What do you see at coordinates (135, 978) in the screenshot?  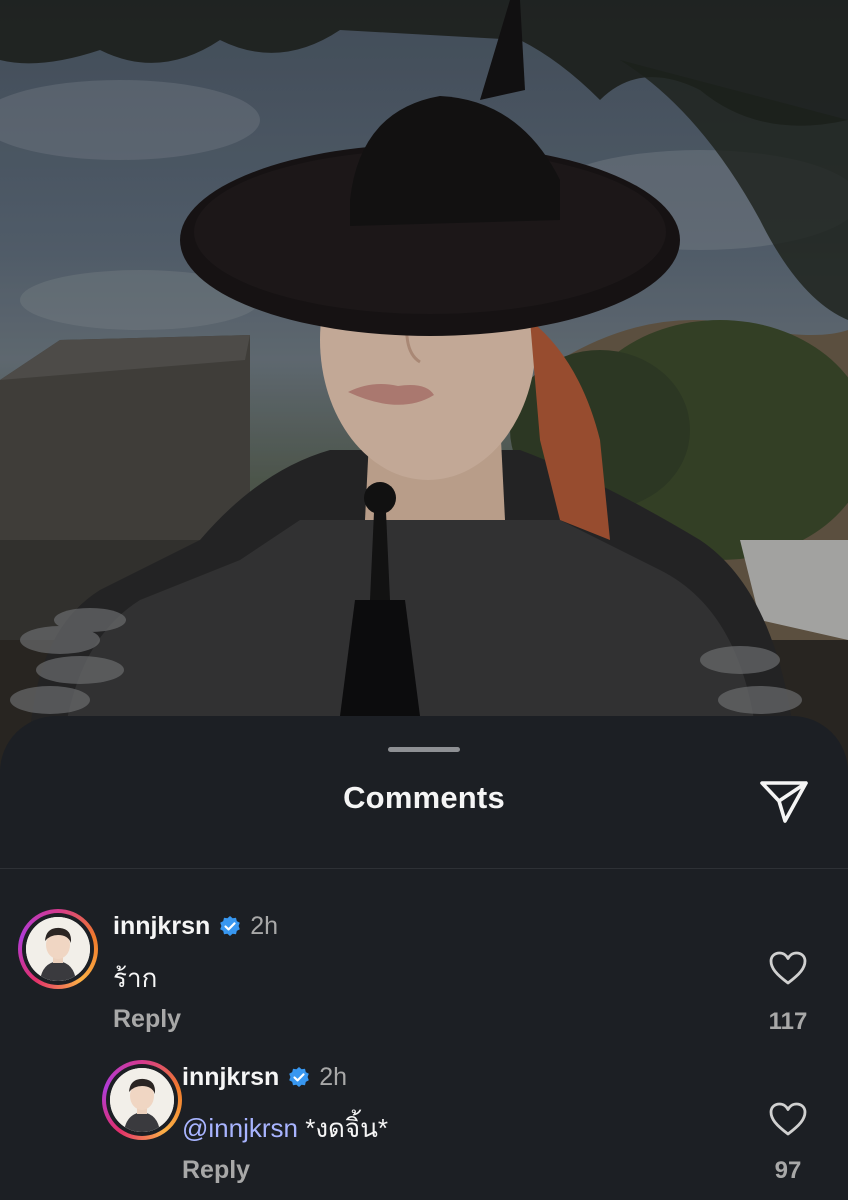 I see `comment-text: ร้าก` at bounding box center [135, 978].